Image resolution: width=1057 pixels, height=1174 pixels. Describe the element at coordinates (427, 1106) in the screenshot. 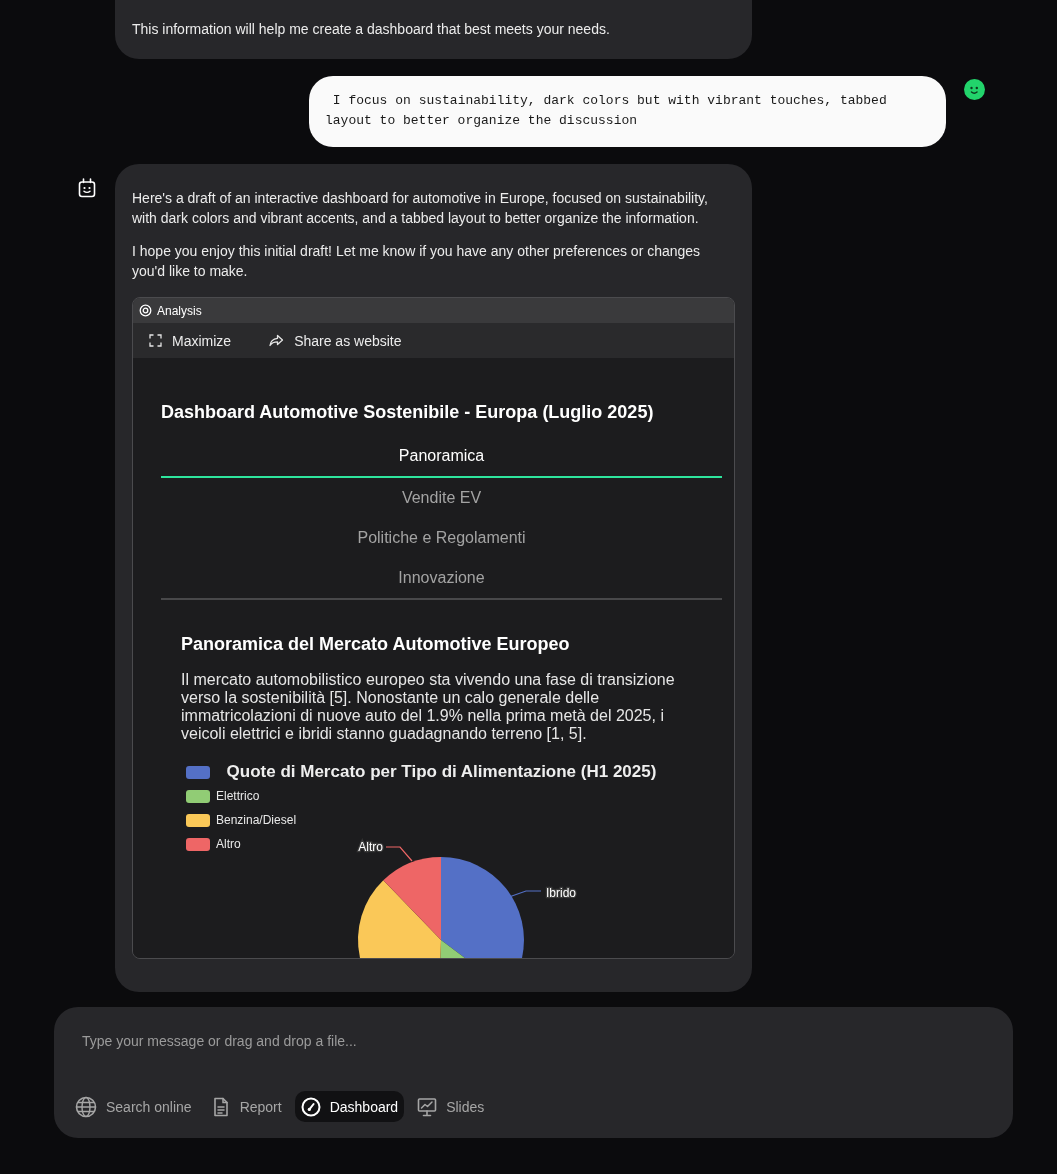

I see `presentation-board-icon` at that location.